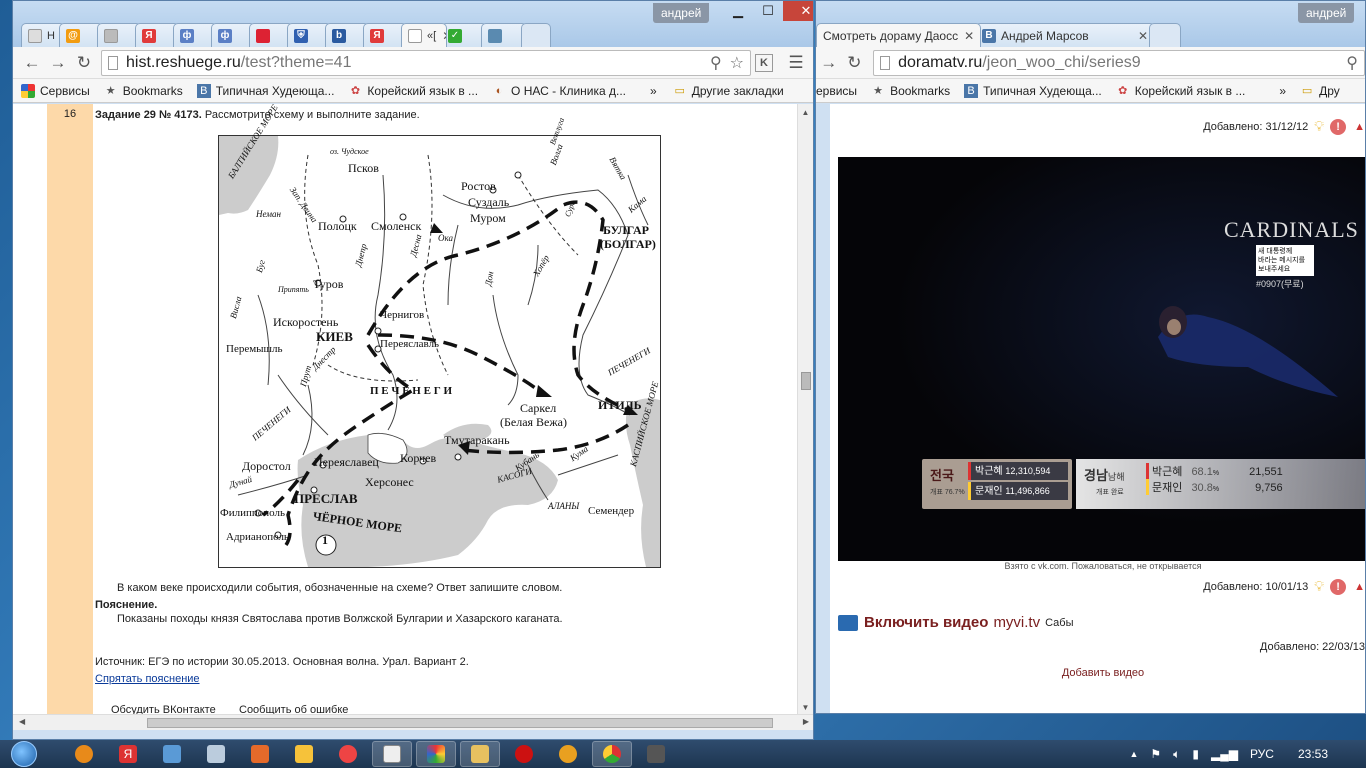 Image resolution: width=1366 pixels, height=768 pixels. I want to click on region-row: 박근혜 68.1% 21,551, so click(1214, 471).